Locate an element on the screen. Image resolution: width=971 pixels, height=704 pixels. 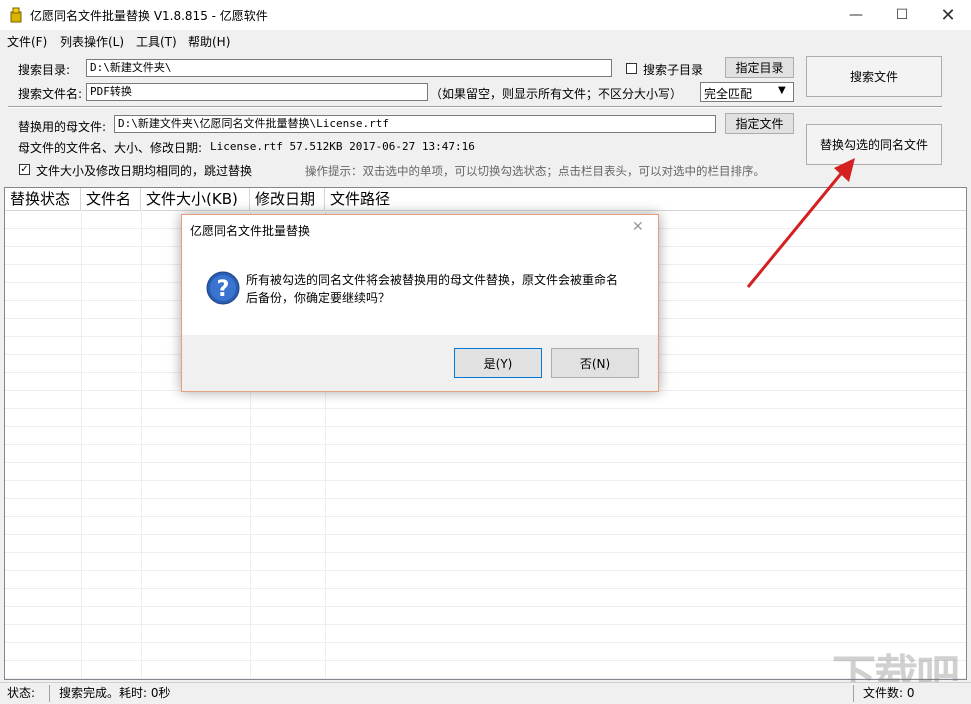
column-header-date: 修改日期 is located at coordinates (287, 199).